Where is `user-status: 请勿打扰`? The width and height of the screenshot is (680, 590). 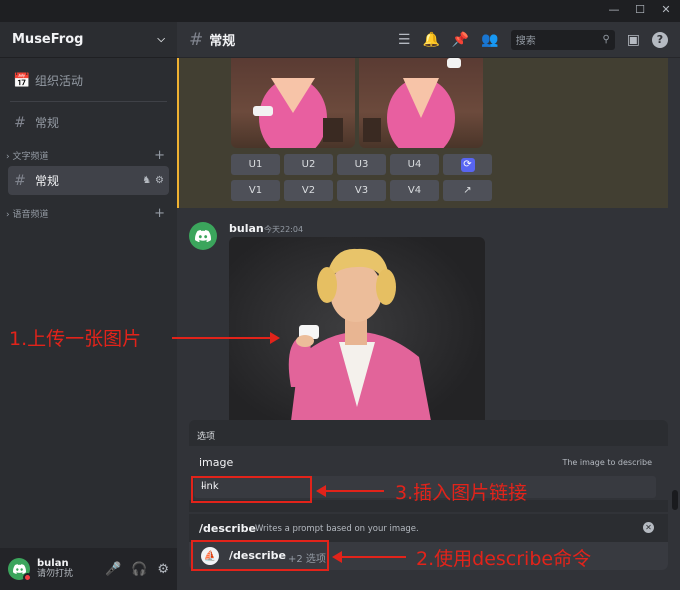 user-status: 请勿打扰 is located at coordinates (55, 574).